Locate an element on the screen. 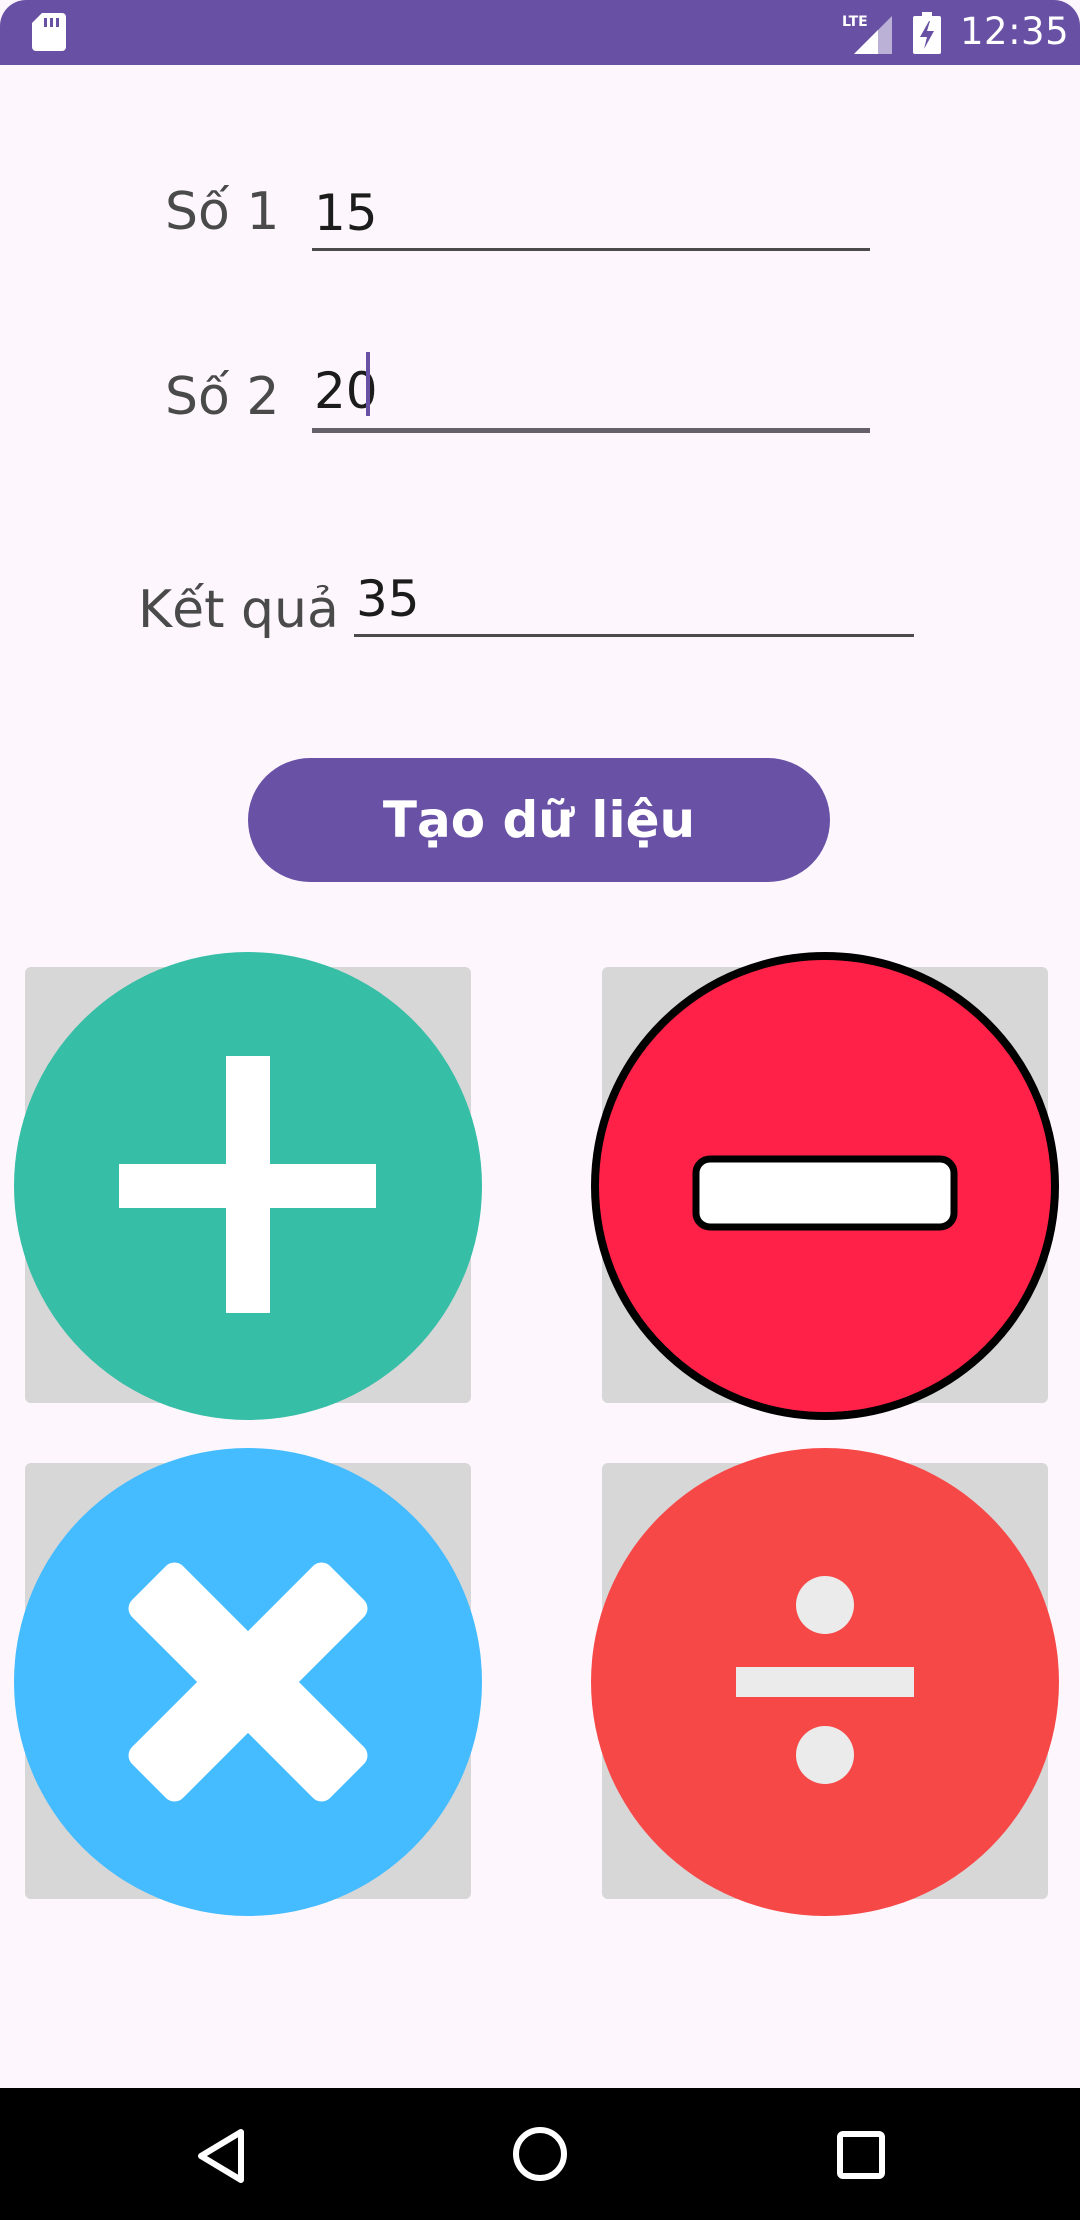 The width and height of the screenshot is (1080, 2220). result-value: 35 is located at coordinates (388, 599).